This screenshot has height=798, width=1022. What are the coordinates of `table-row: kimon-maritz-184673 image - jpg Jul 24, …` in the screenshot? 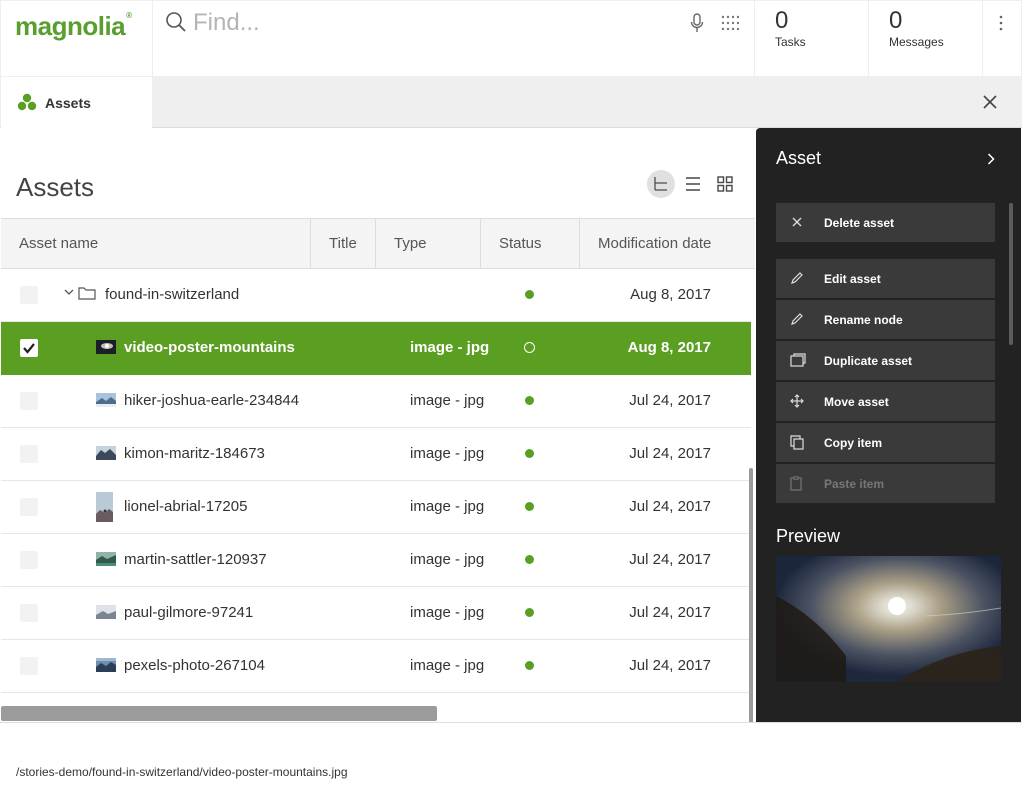 It's located at (376, 454).